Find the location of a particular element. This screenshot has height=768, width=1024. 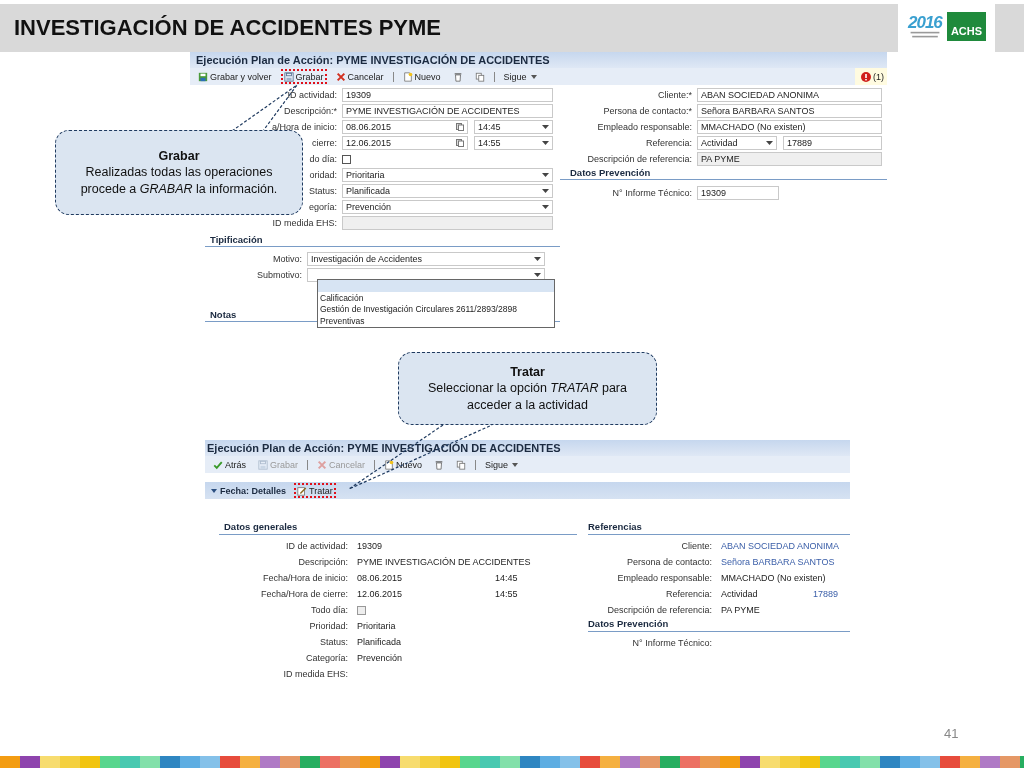

text-field: 17889 is located at coordinates (832, 143).